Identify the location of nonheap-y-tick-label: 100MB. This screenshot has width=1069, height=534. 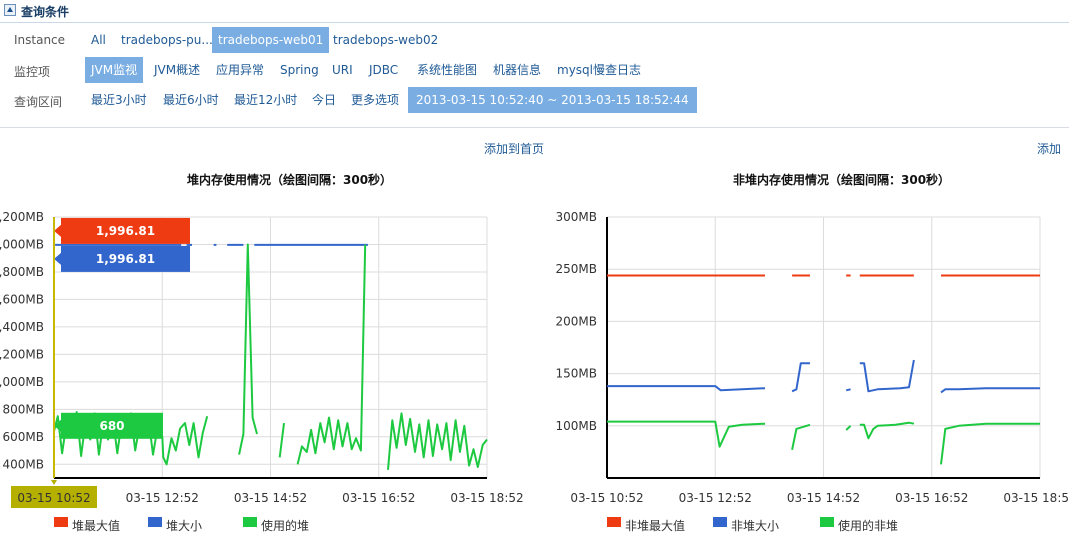
(577, 426).